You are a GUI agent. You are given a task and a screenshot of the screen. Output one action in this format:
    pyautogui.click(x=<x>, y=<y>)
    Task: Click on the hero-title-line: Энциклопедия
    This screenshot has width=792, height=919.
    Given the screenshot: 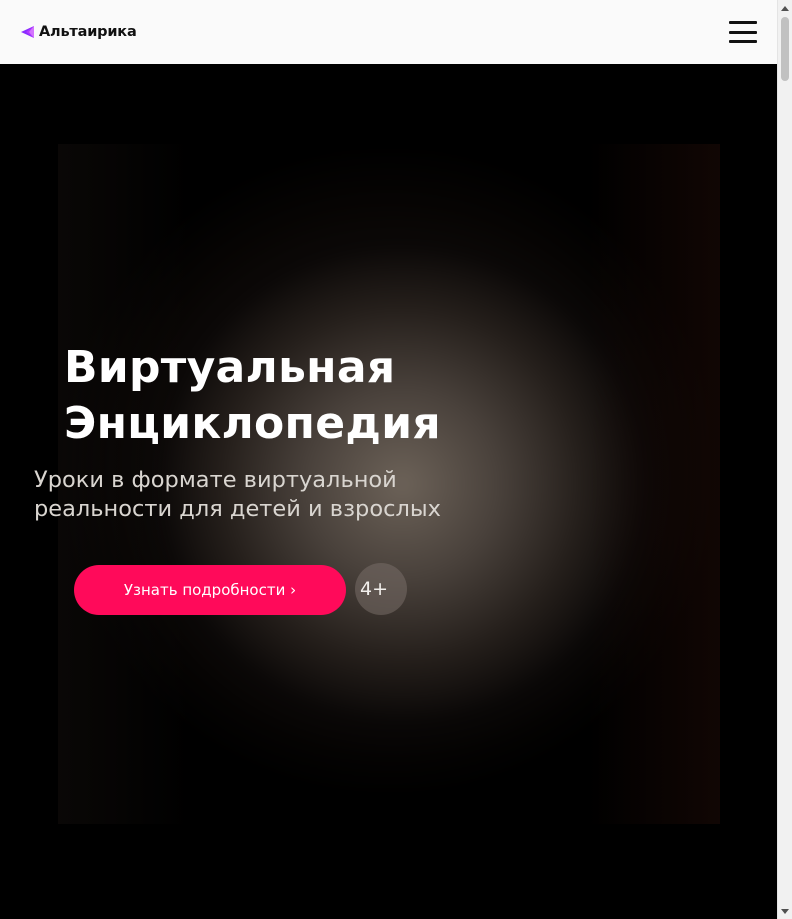 What is the action you would take?
    pyautogui.click(x=252, y=423)
    